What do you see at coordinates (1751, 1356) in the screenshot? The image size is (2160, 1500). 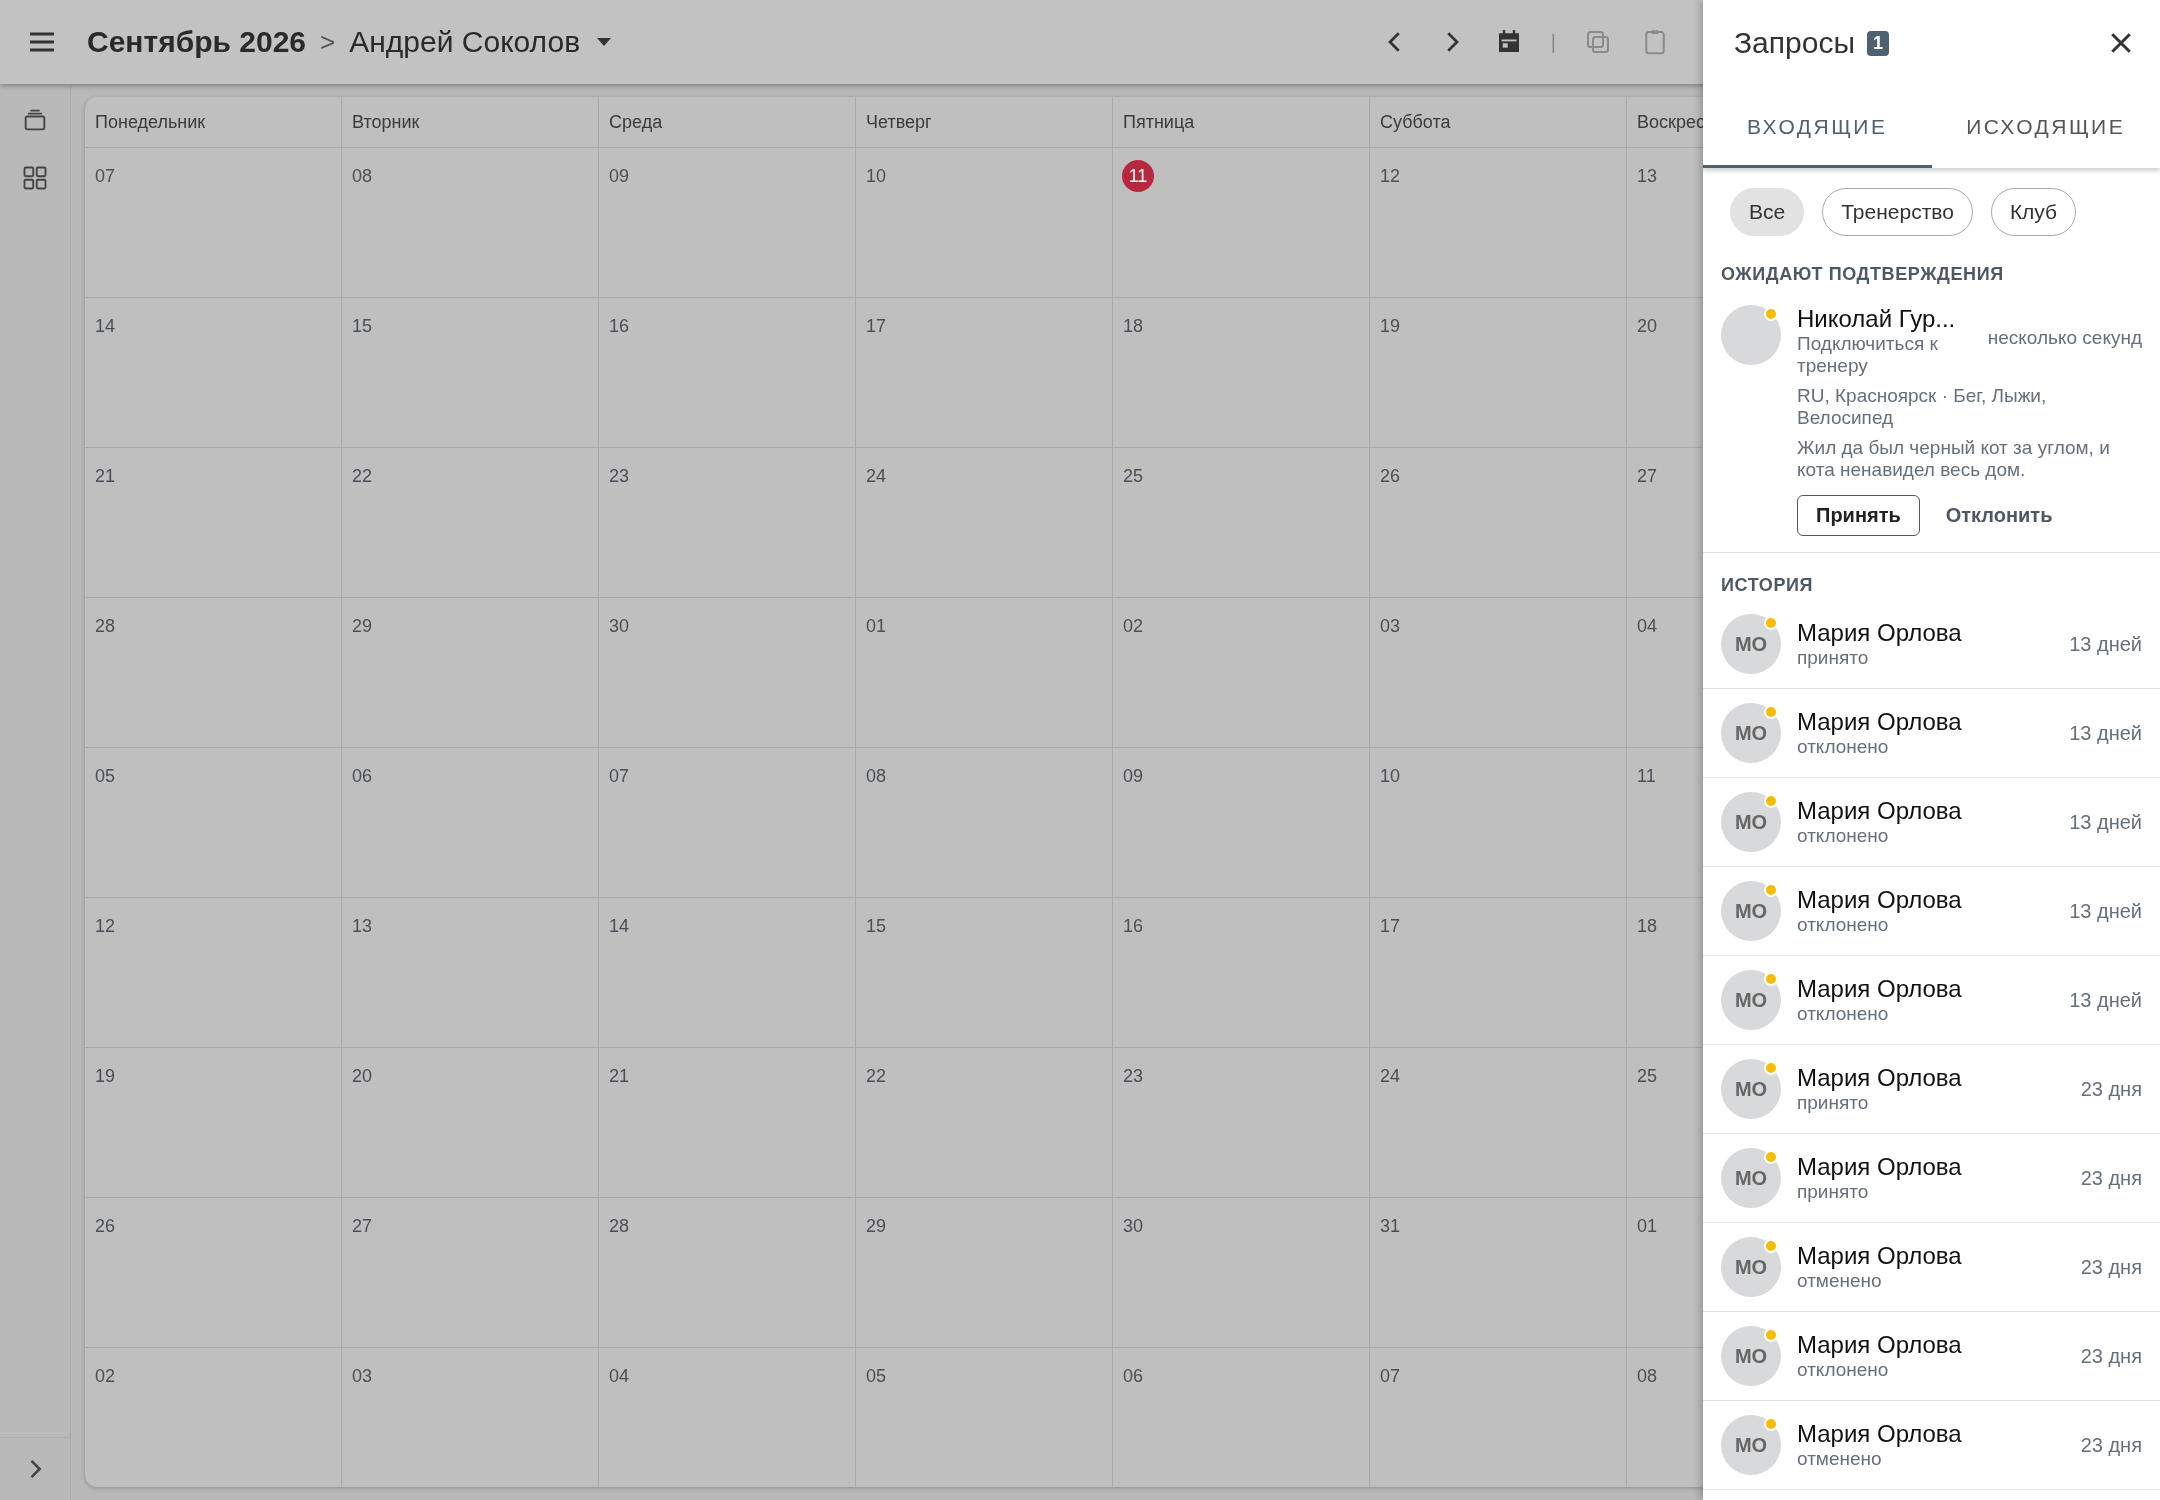 I see `avatar: МО` at bounding box center [1751, 1356].